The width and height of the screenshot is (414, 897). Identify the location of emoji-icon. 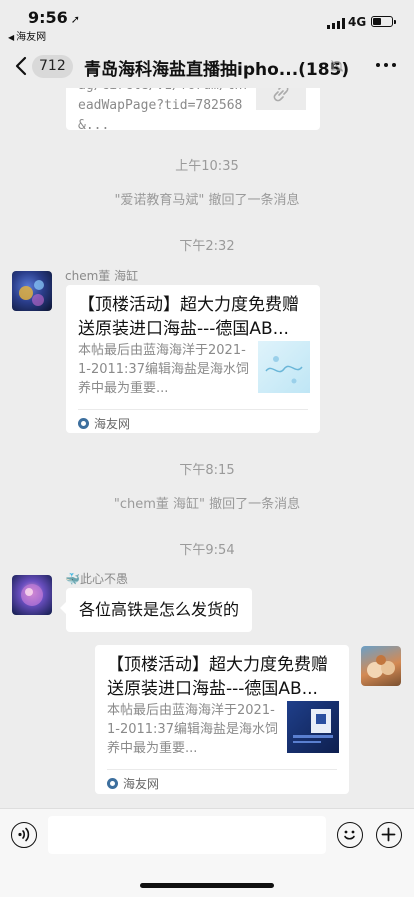
(349, 835).